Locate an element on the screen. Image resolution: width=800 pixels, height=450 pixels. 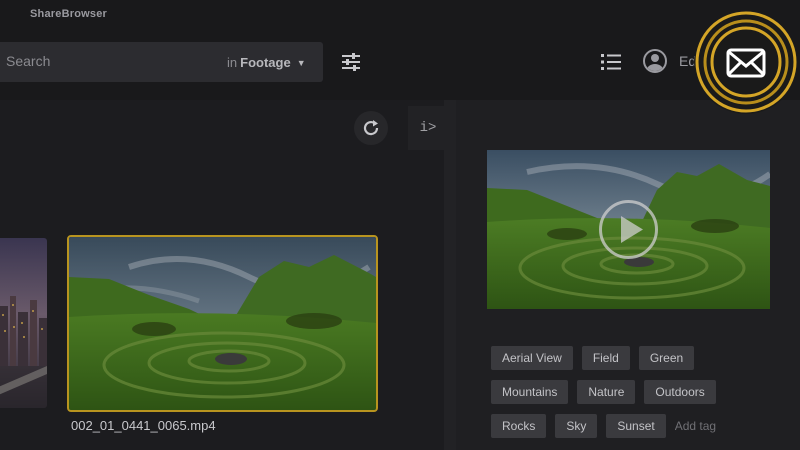
scope-prefix: in is located at coordinates (232, 62).